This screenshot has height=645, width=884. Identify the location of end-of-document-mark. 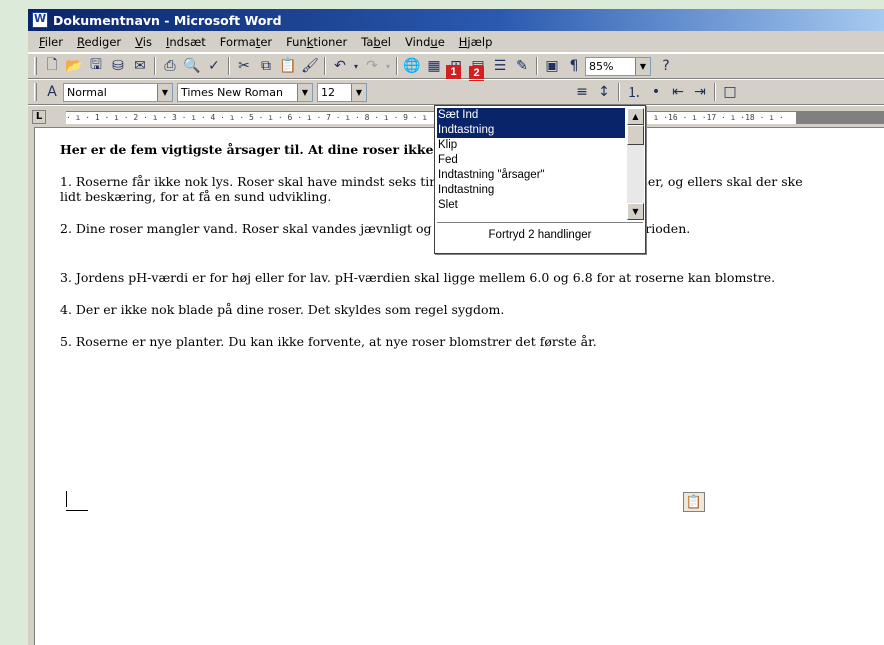
(77, 510).